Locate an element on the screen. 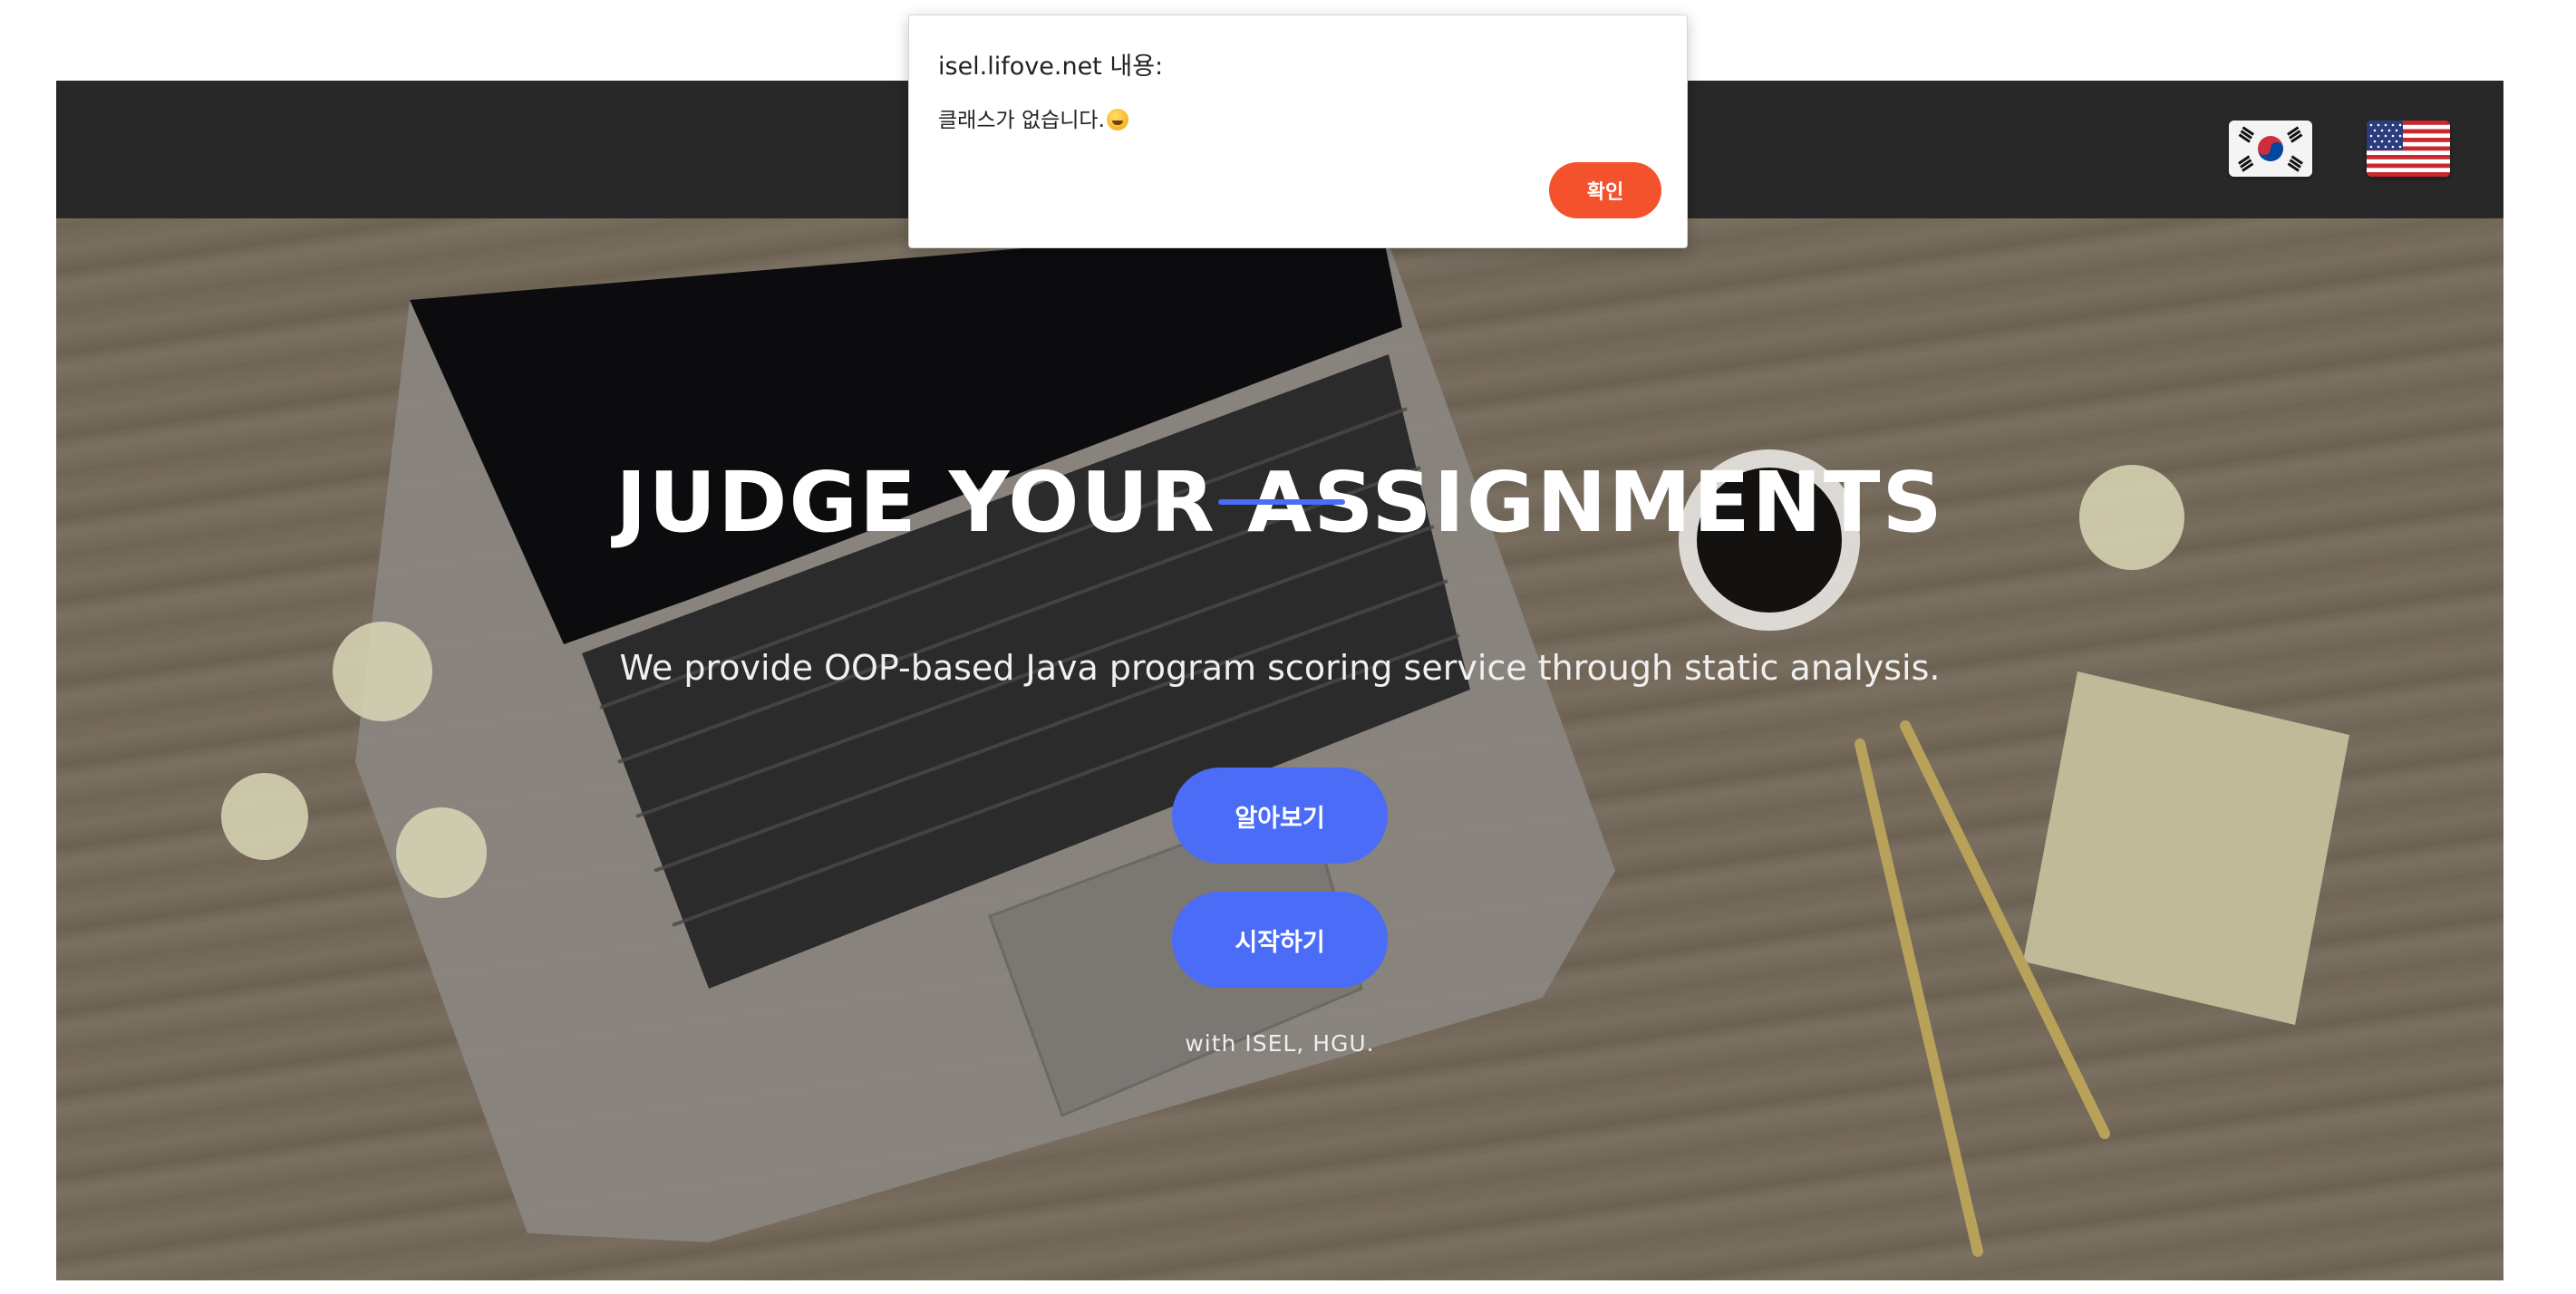 The image size is (2576, 1294). korea-flag-icon is located at coordinates (2270, 149).